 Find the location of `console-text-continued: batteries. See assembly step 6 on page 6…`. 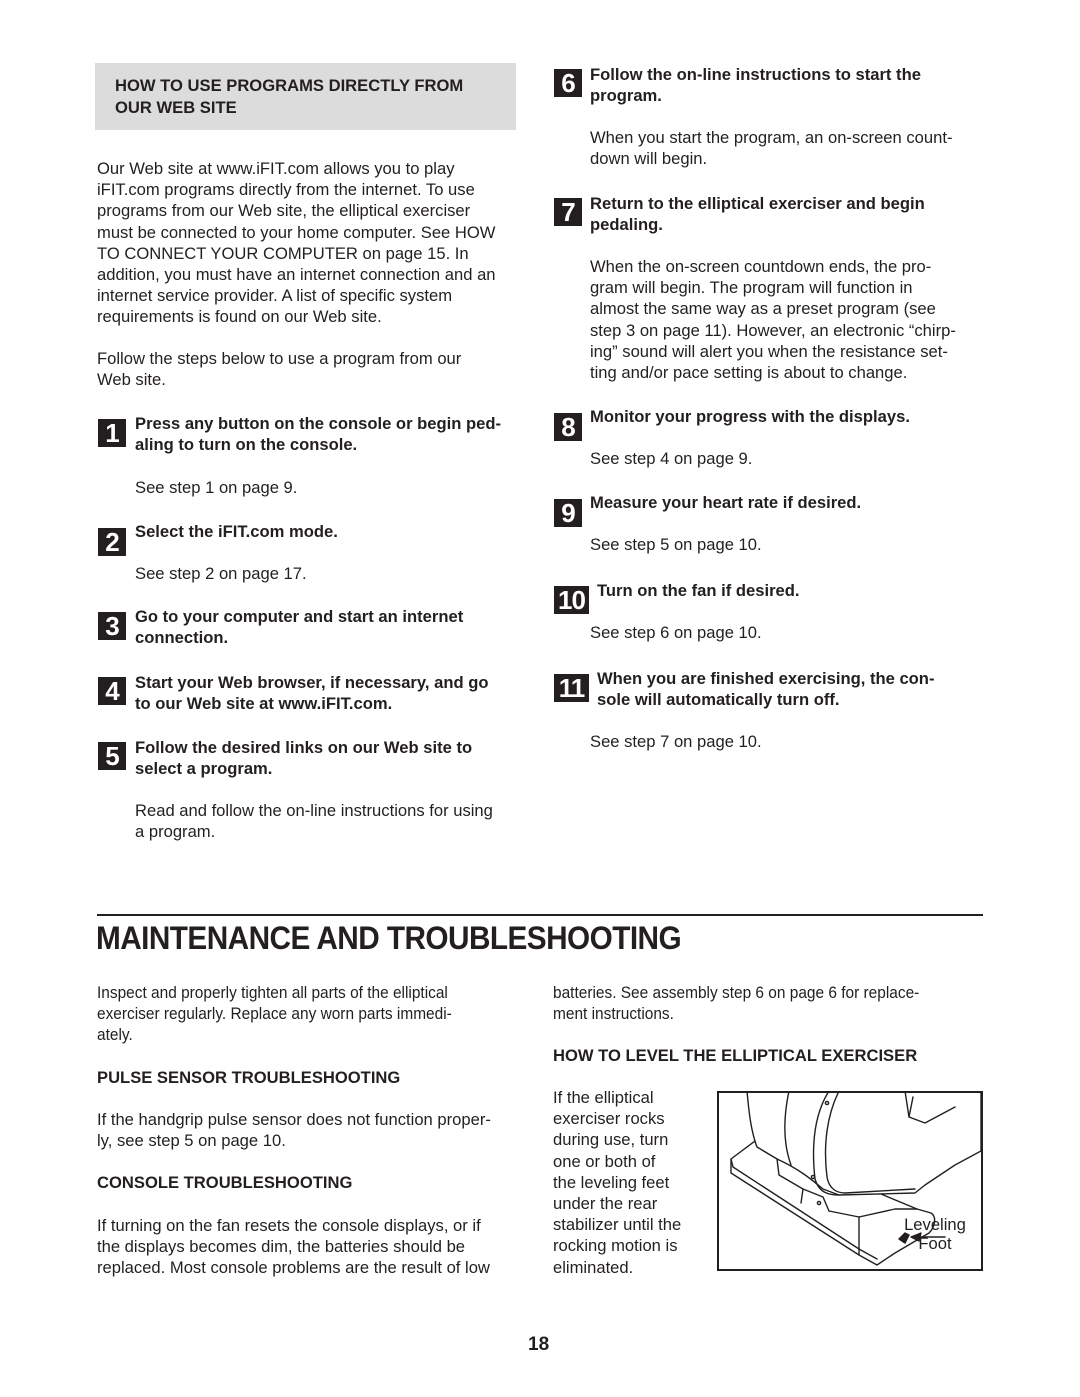

console-text-continued: batteries. See assembly step 6 on page 6… is located at coordinates (736, 1003).